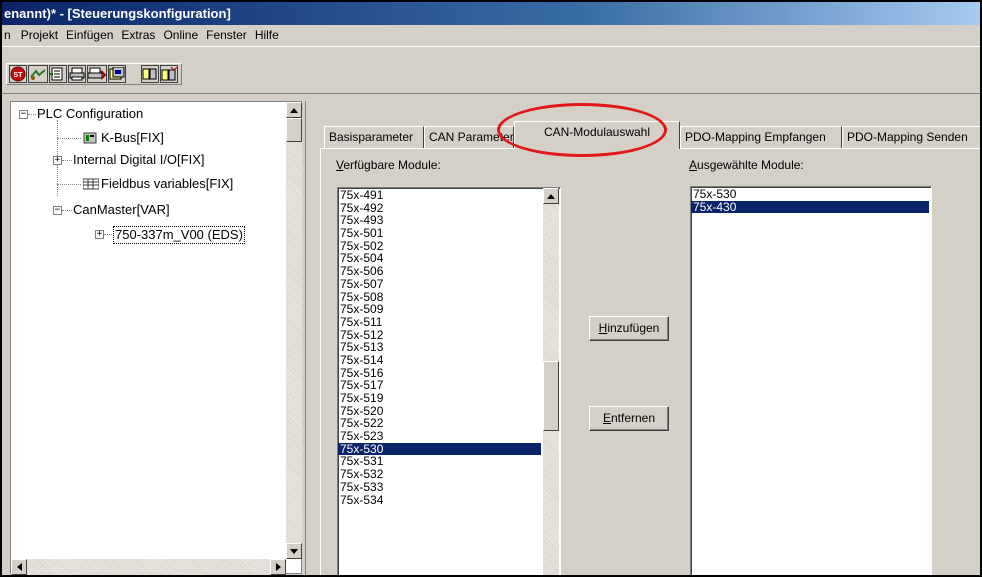  I want to click on menu-item-file: n, so click(9, 35).